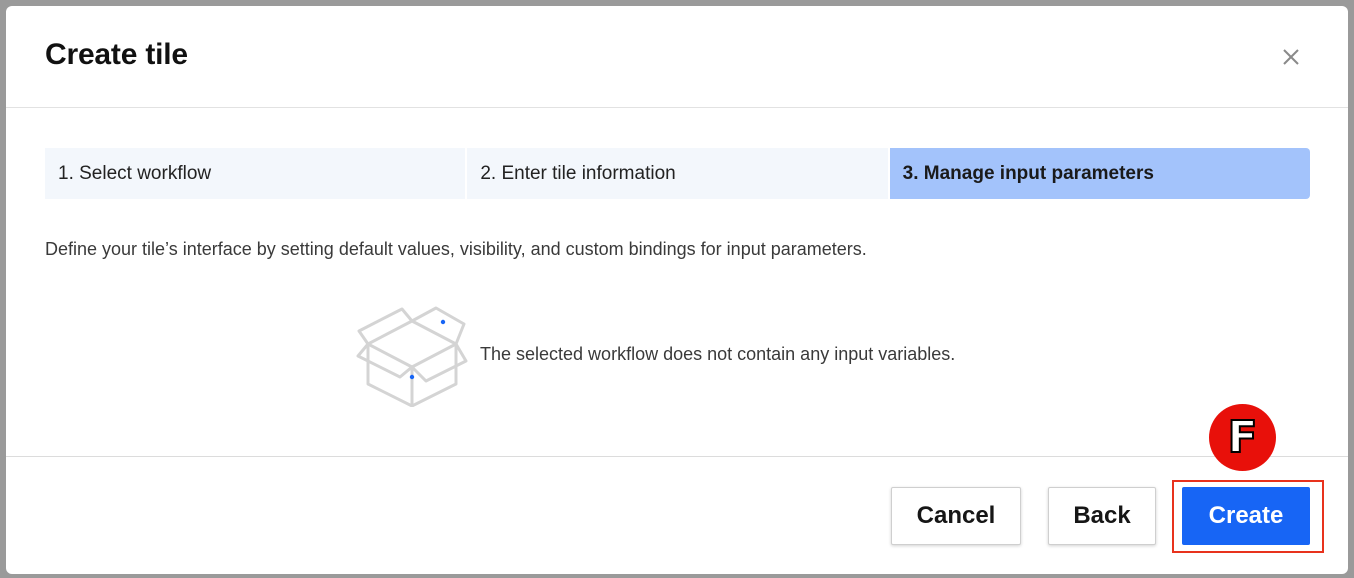  I want to click on annotation-marker: F, so click(1242, 437).